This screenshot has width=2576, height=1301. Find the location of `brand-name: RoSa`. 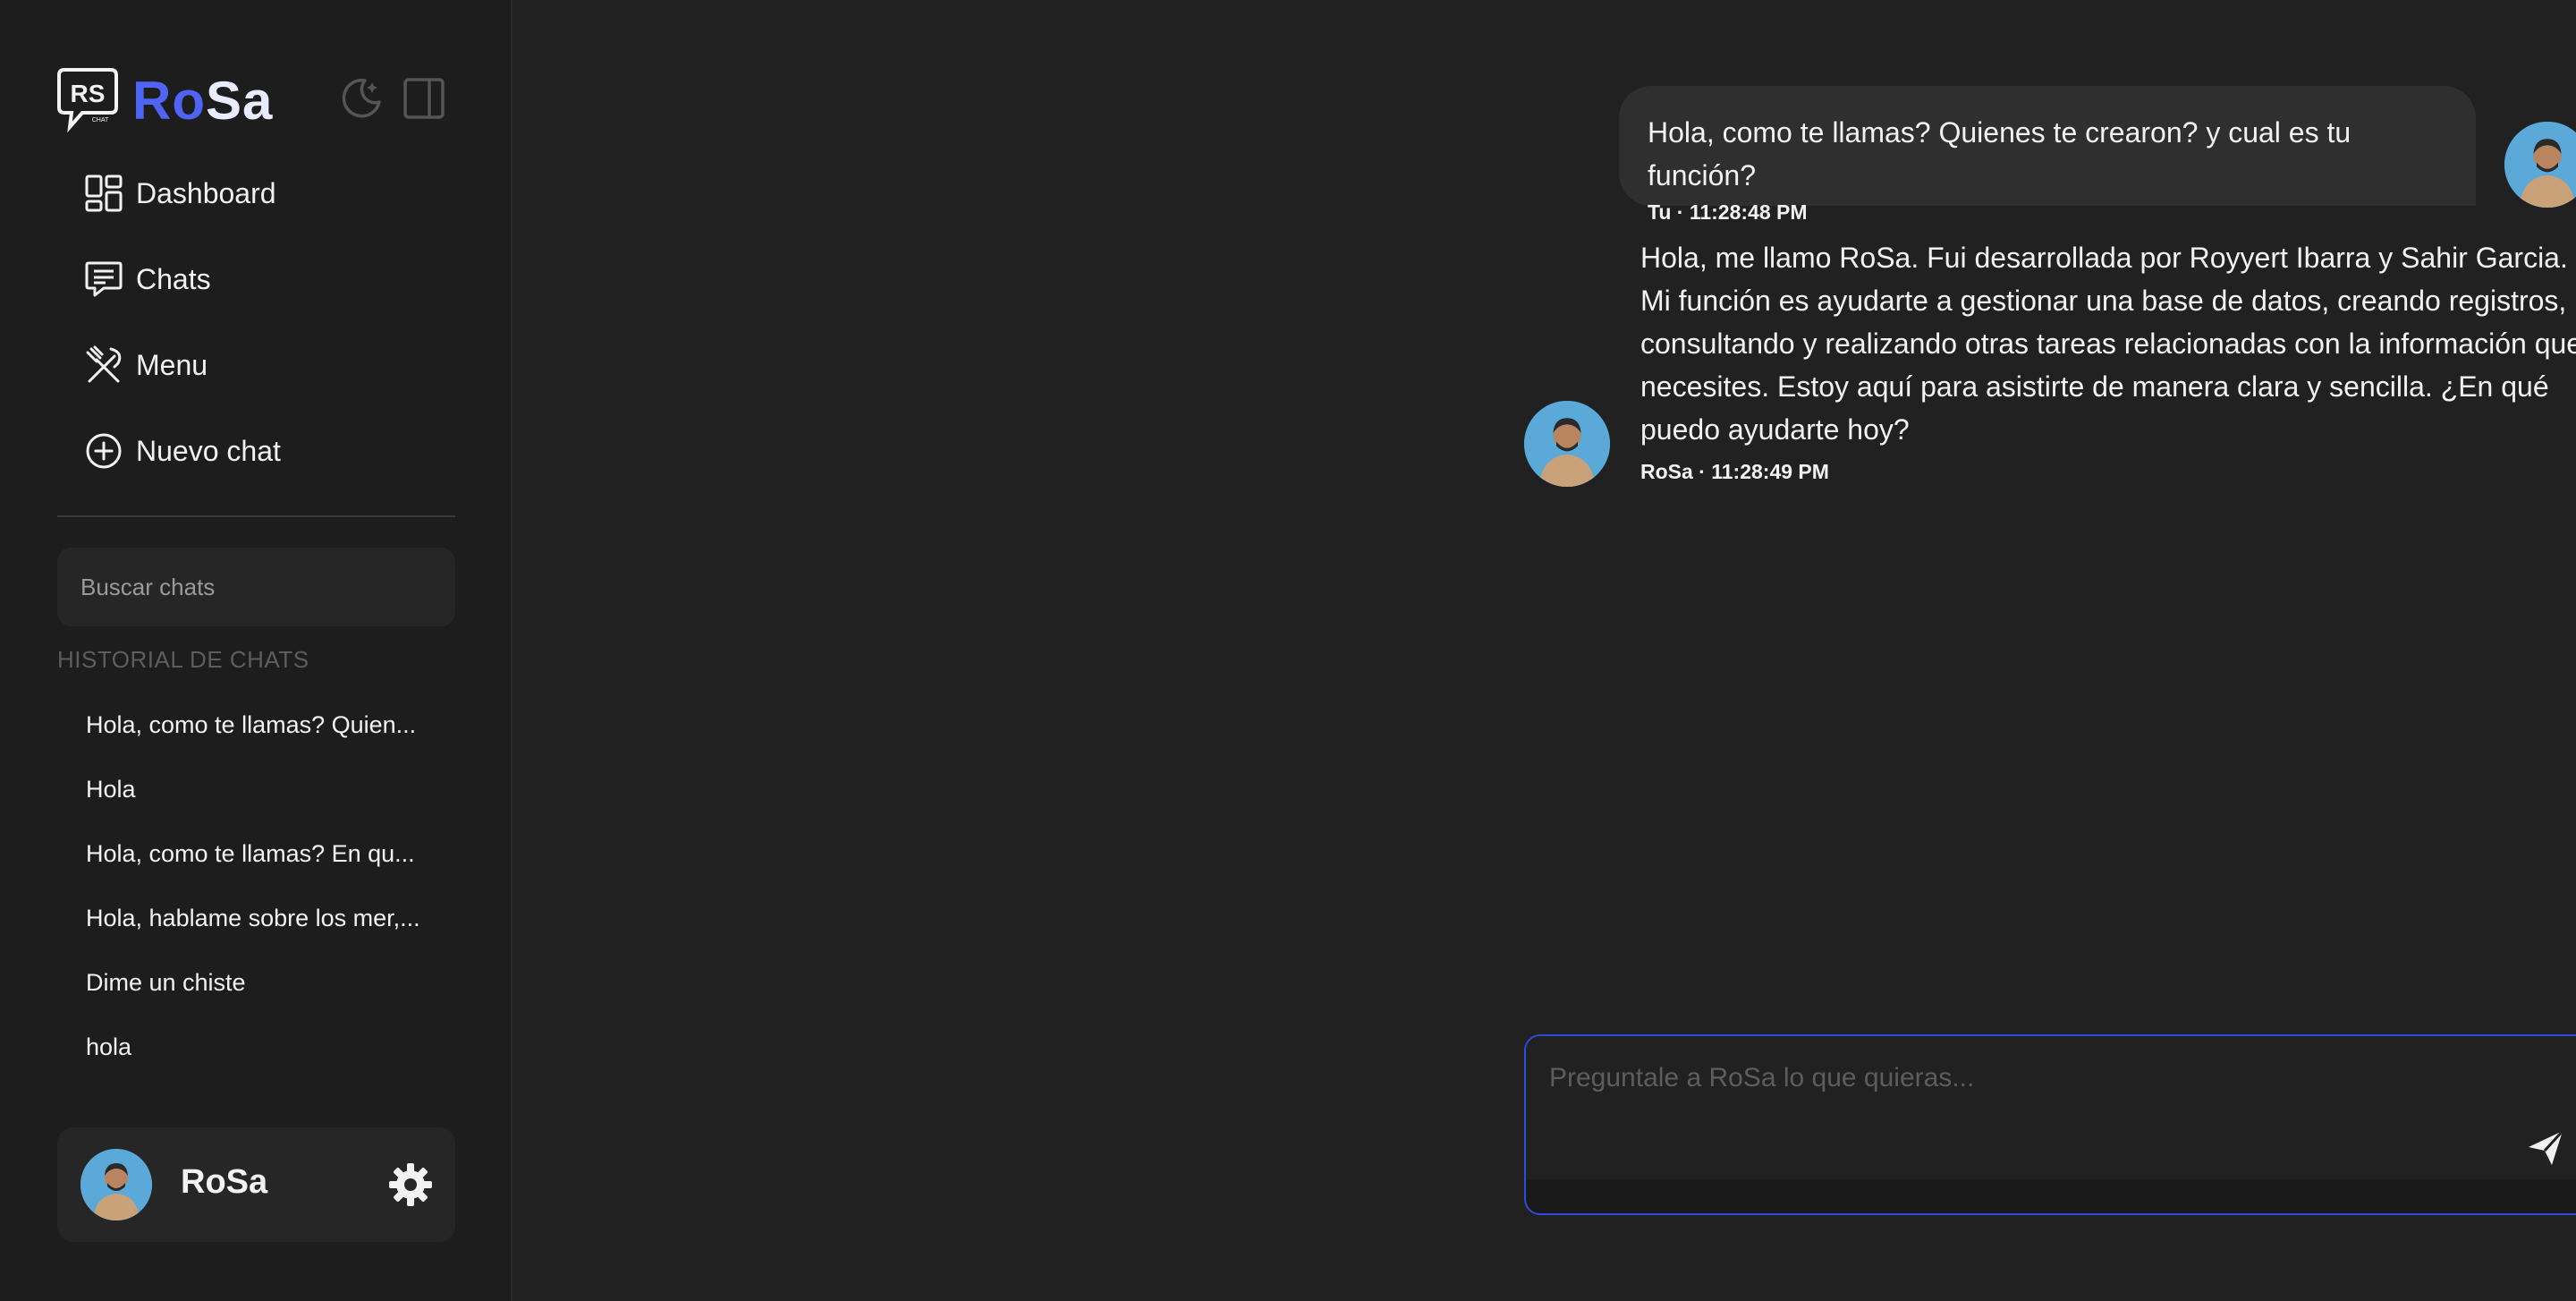

brand-name: RoSa is located at coordinates (202, 101).